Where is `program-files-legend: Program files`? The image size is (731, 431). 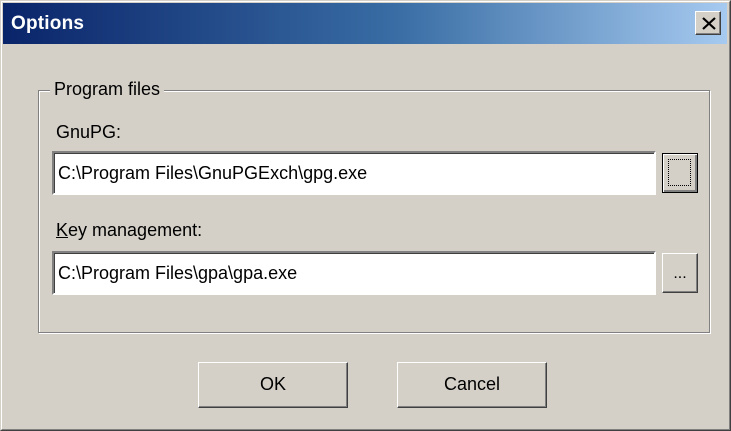
program-files-legend: Program files is located at coordinates (107, 89).